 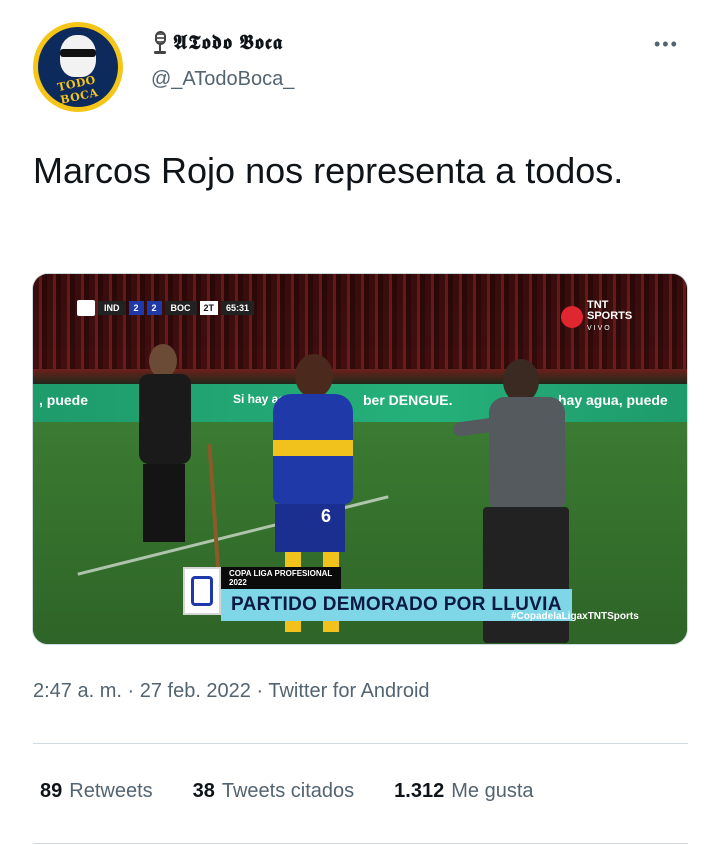 I want to click on avatar-illustration: TODO BOCA, so click(x=78, y=67).